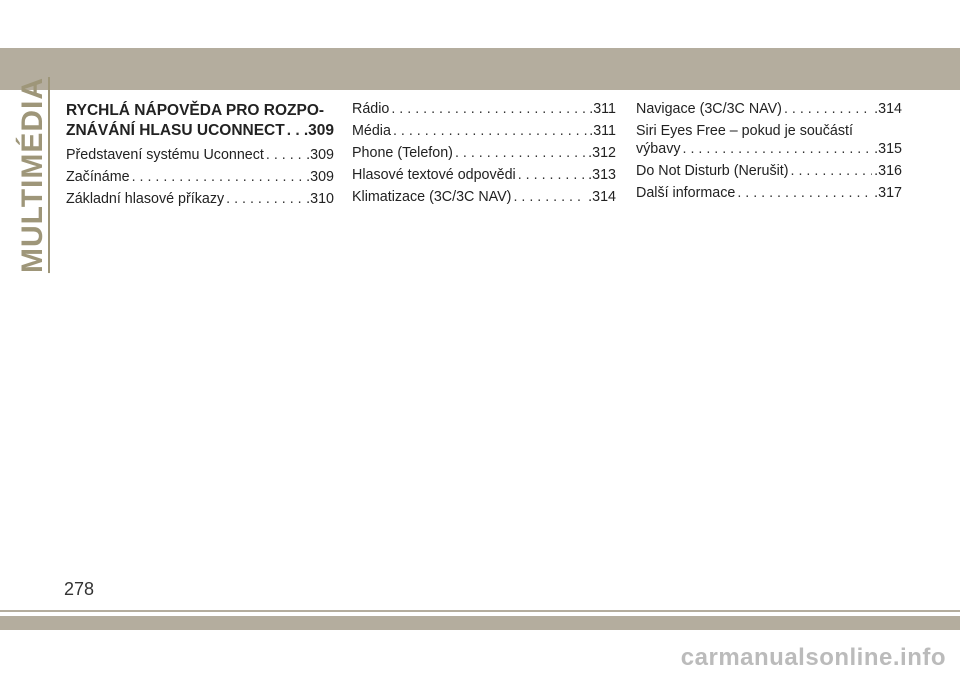 Image resolution: width=960 pixels, height=678 pixels. I want to click on toc-entry-label: Klimatizace (3C/3C NAV), so click(432, 197).